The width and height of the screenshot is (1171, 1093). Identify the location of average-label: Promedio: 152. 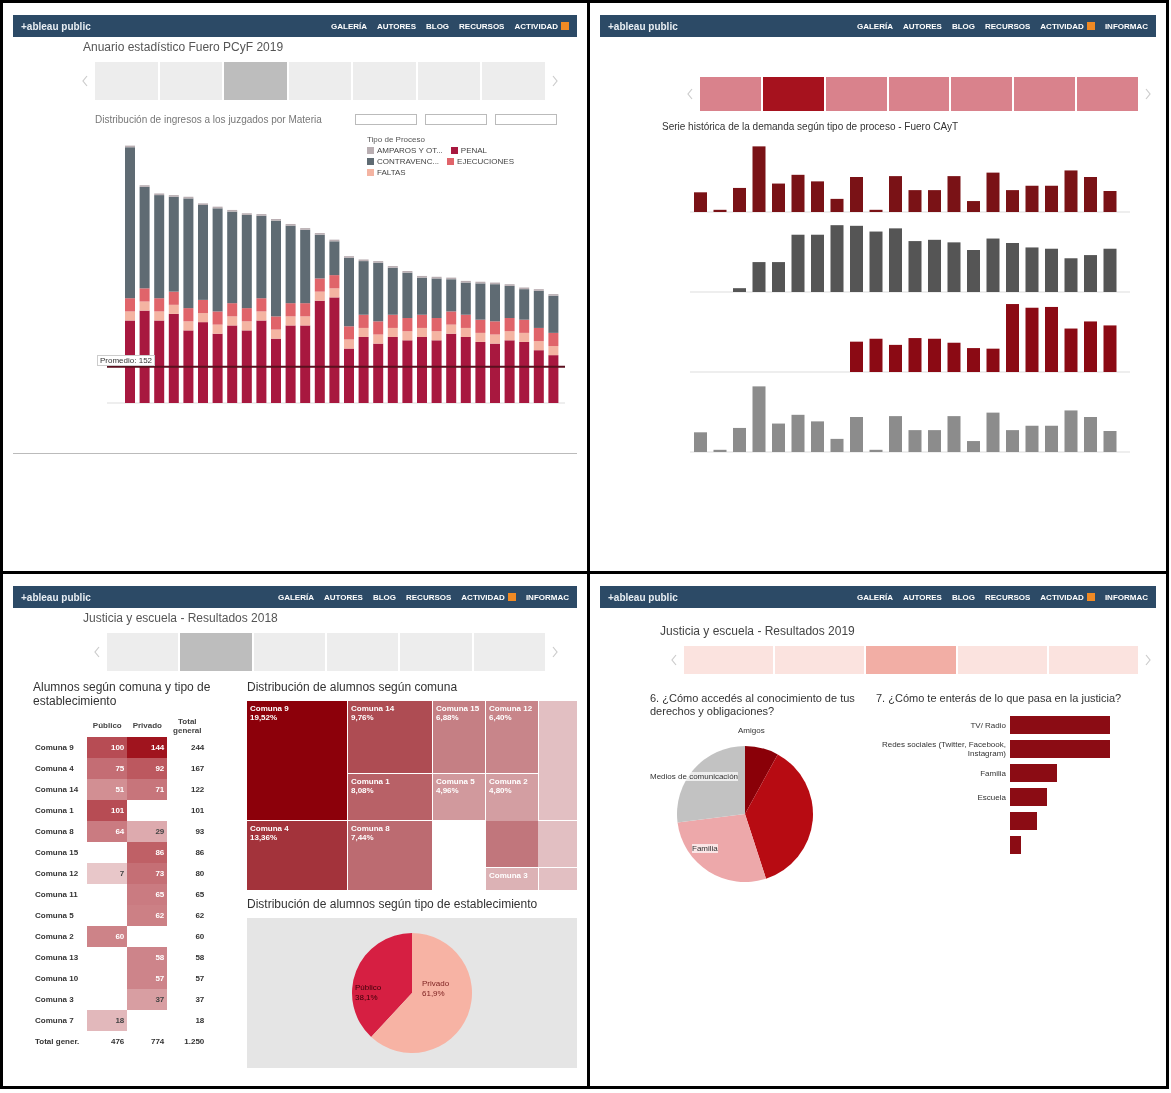
(126, 360).